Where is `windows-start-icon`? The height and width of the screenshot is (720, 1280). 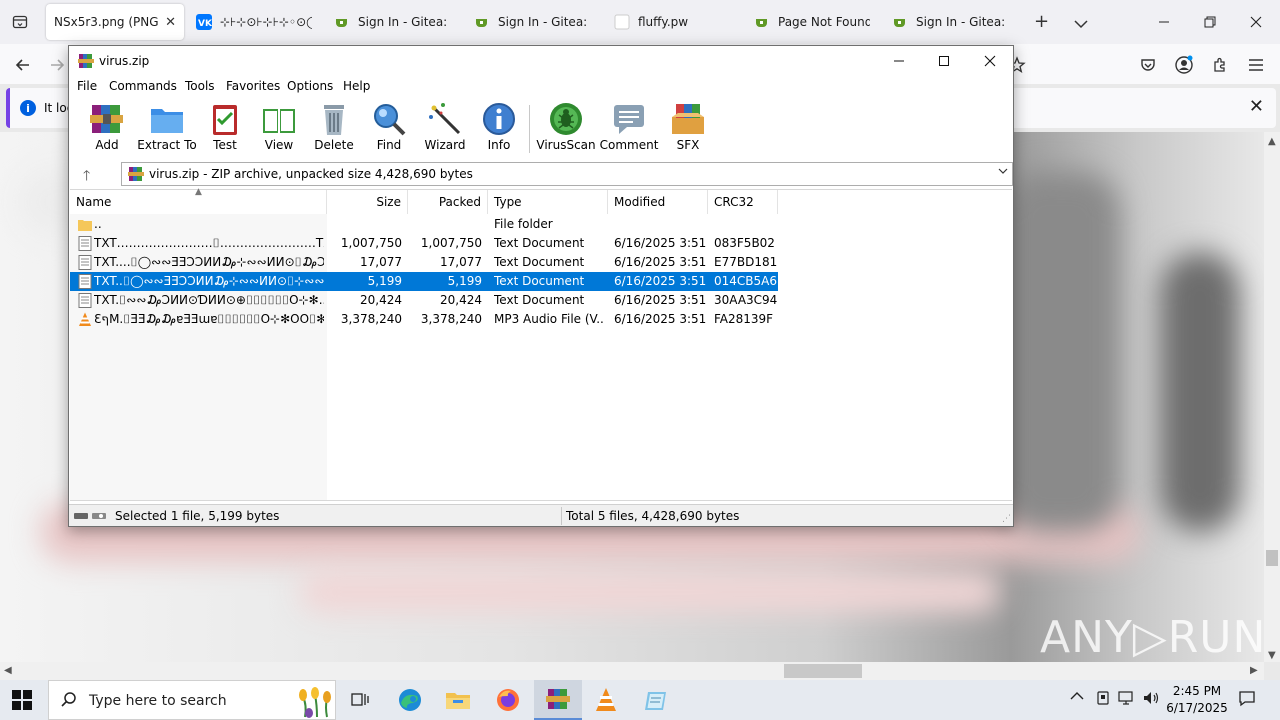 windows-start-icon is located at coordinates (22, 700).